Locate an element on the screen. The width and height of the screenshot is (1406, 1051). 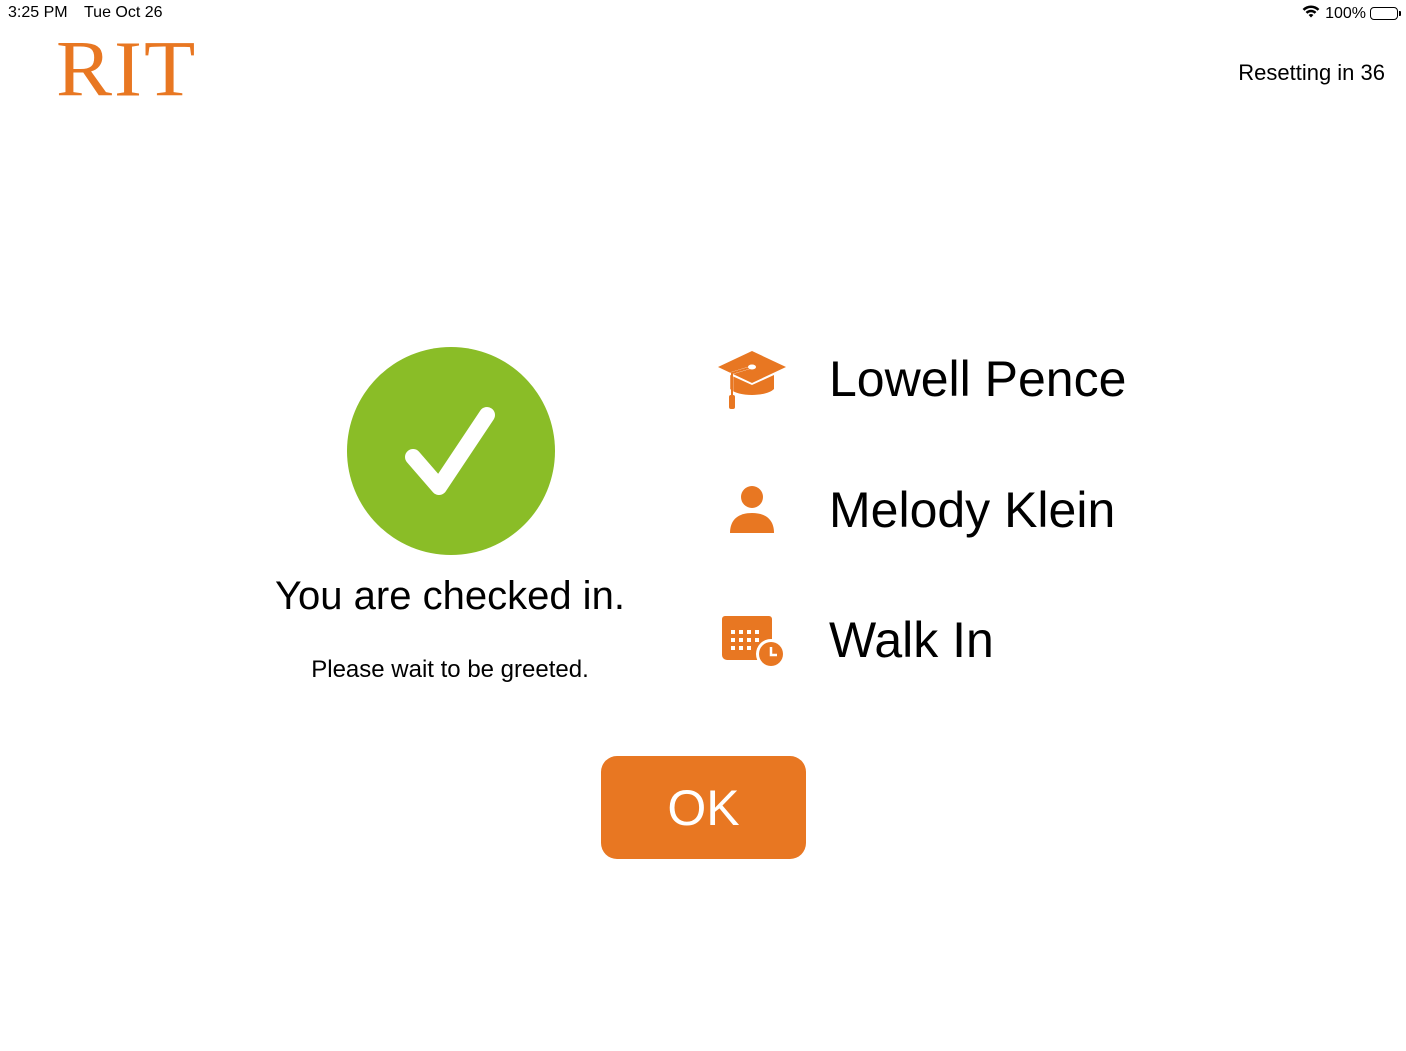
battery-icon is located at coordinates (1385, 13).